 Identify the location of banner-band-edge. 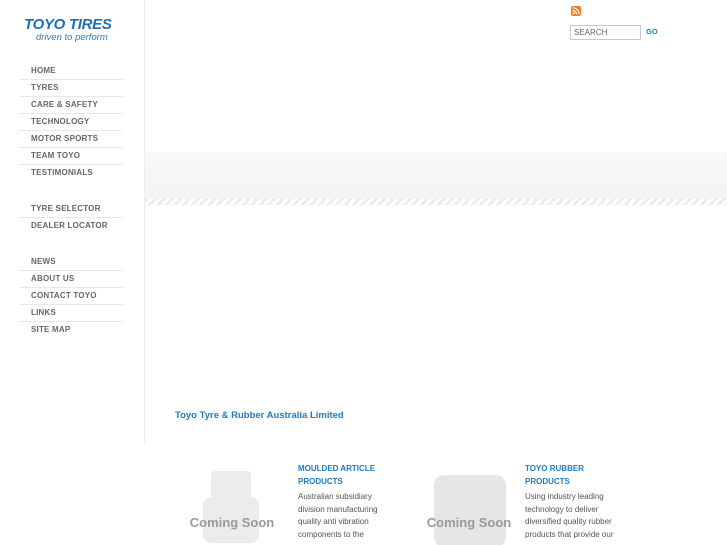
(436, 202).